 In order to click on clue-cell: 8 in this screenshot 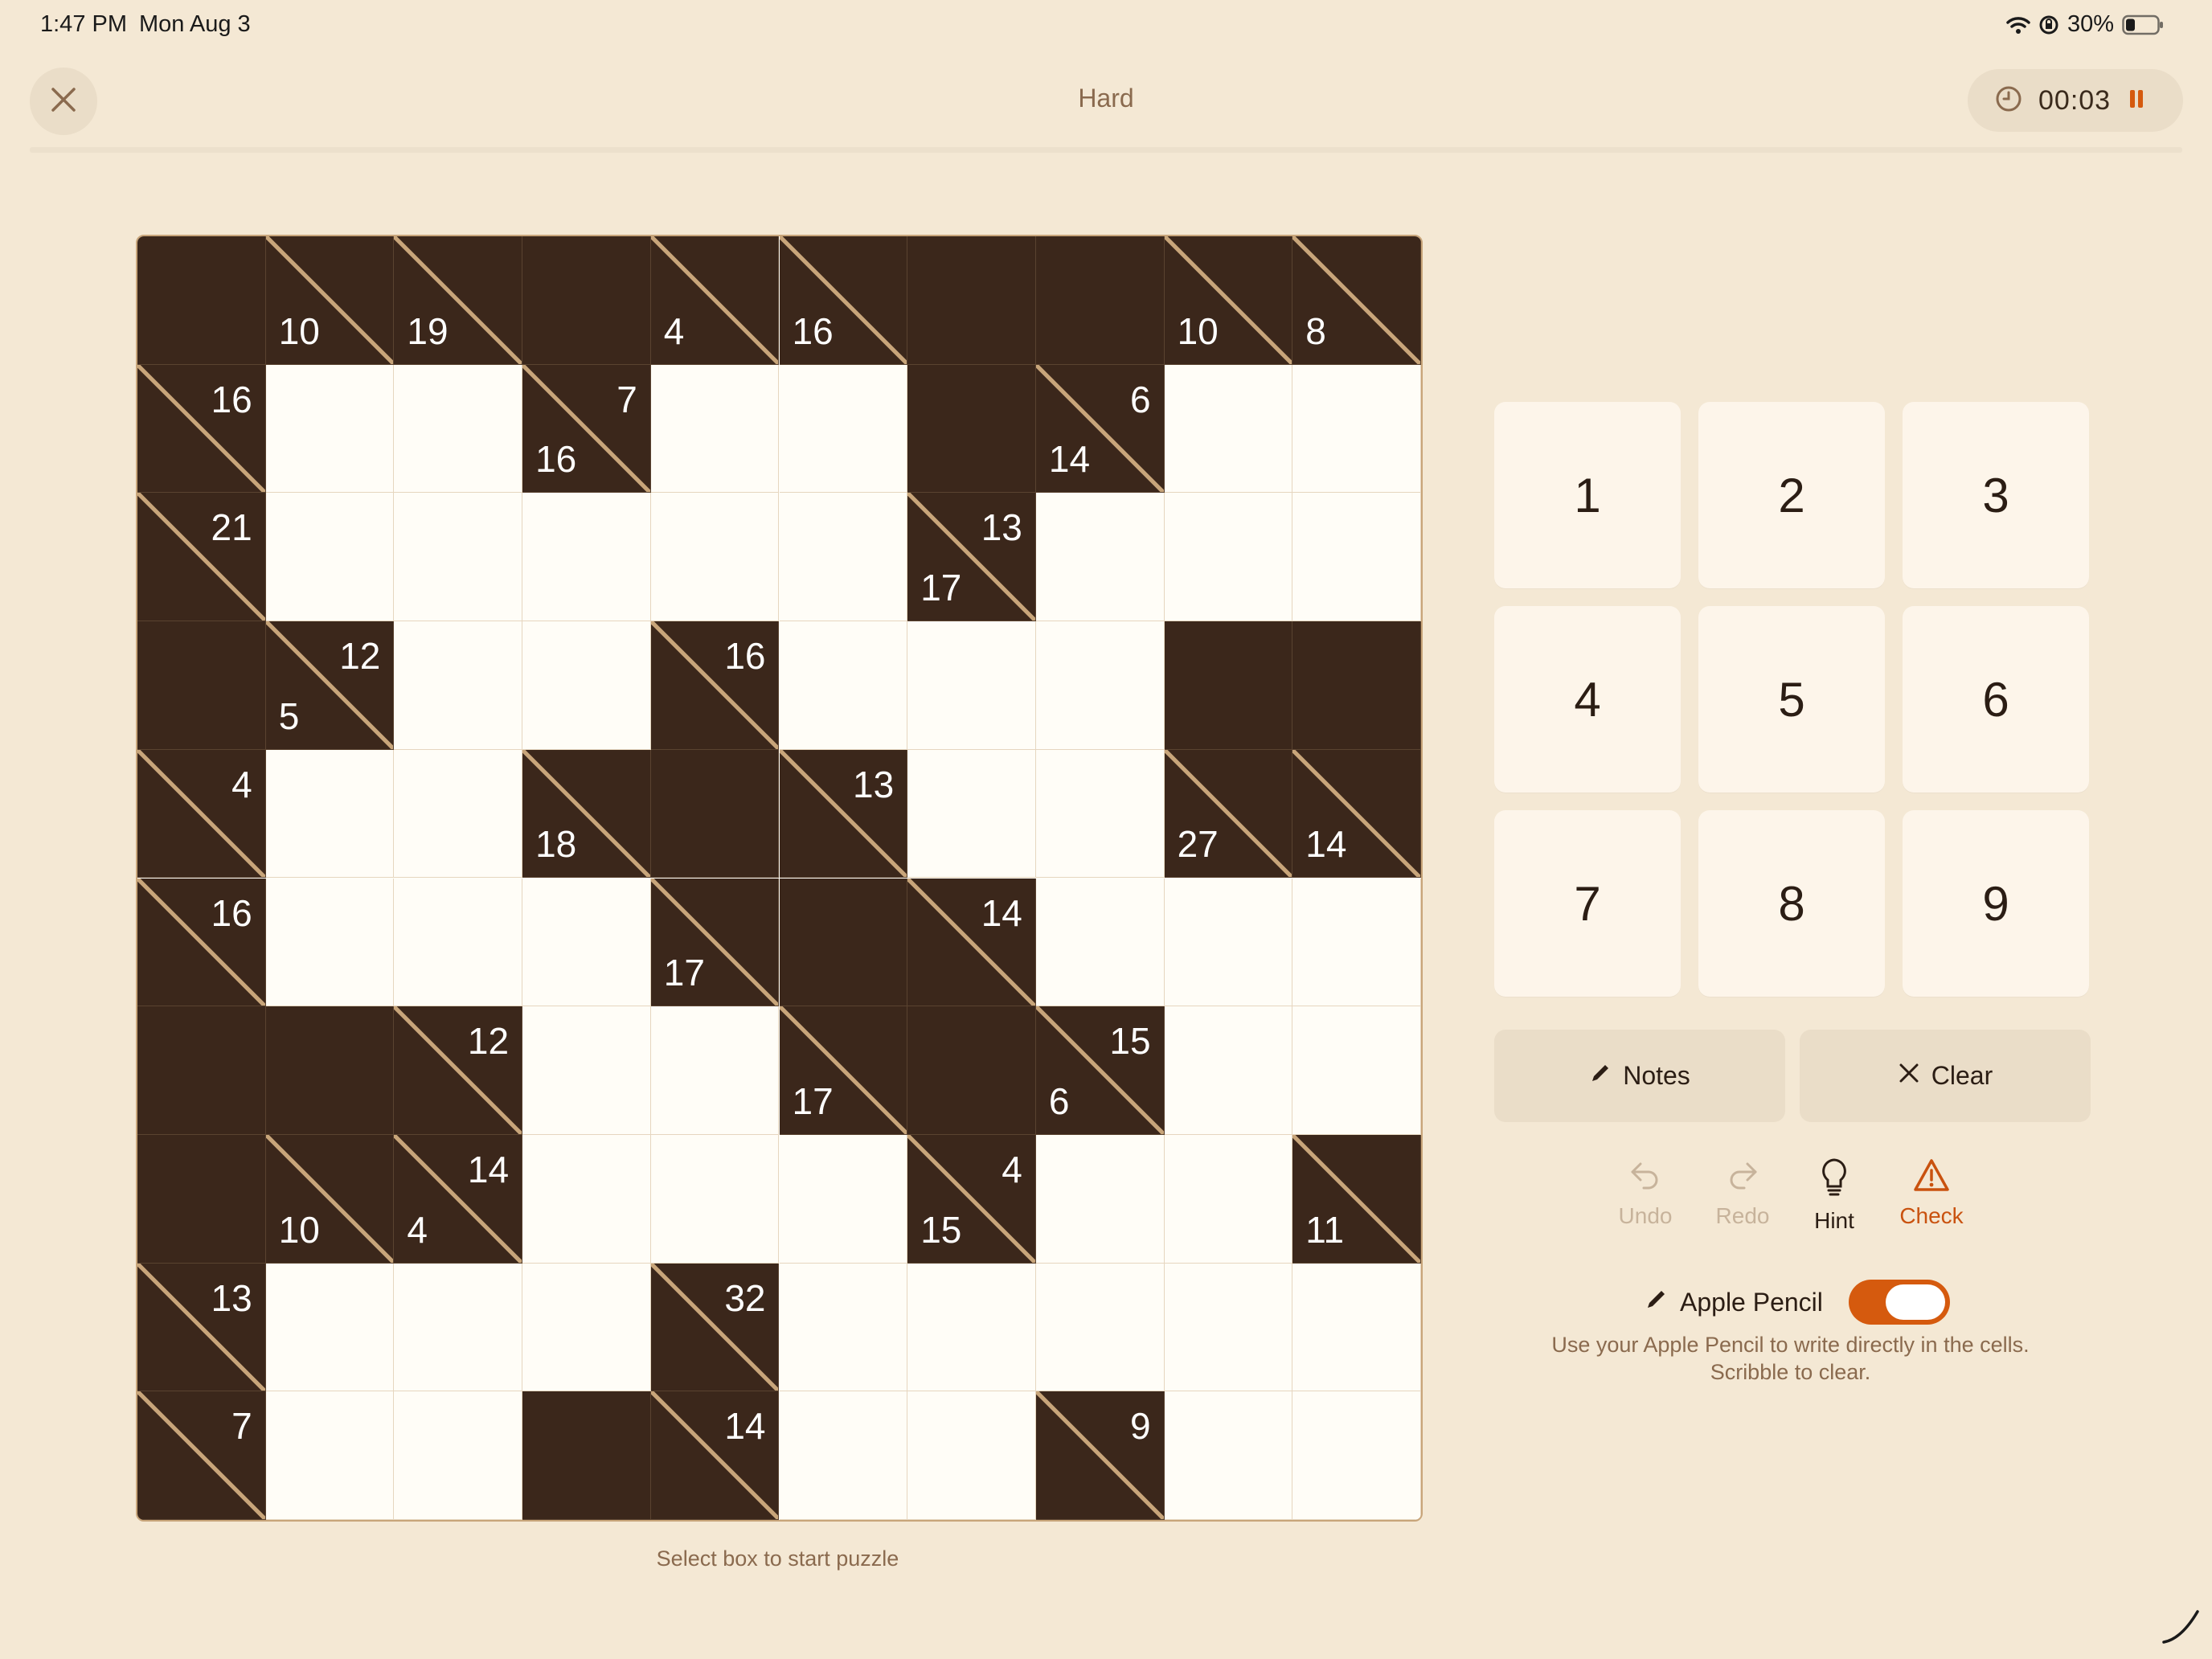, I will do `click(1356, 300)`.